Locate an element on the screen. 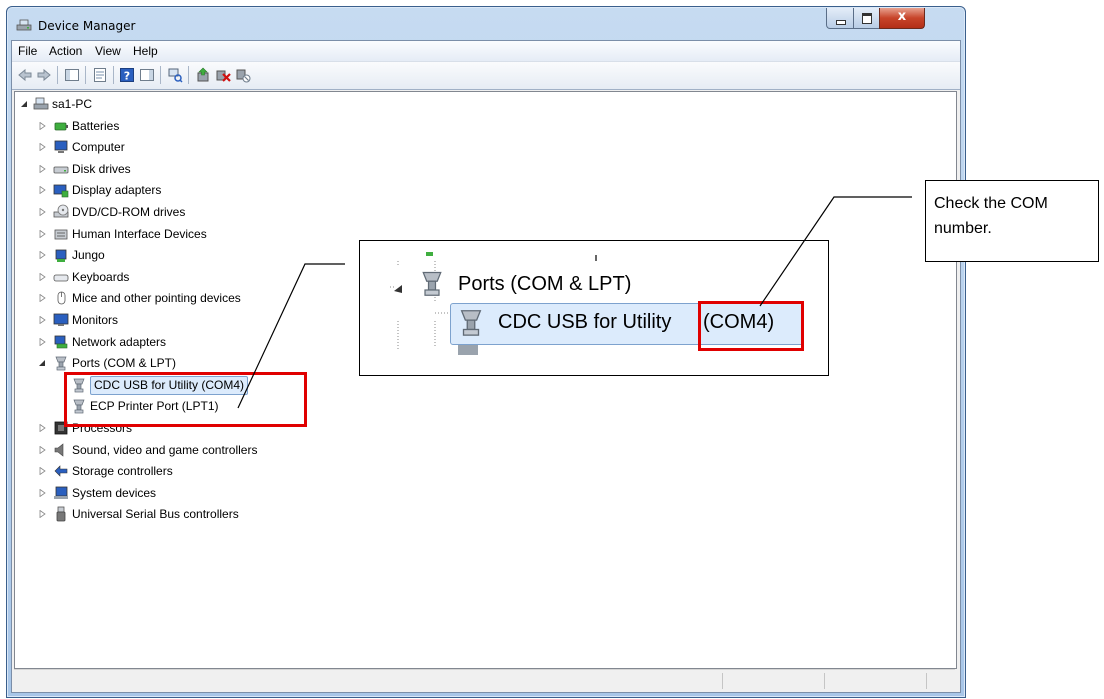 The height and width of the screenshot is (699, 1104). tree-item-label: Human Interface Devices is located at coordinates (139, 234).